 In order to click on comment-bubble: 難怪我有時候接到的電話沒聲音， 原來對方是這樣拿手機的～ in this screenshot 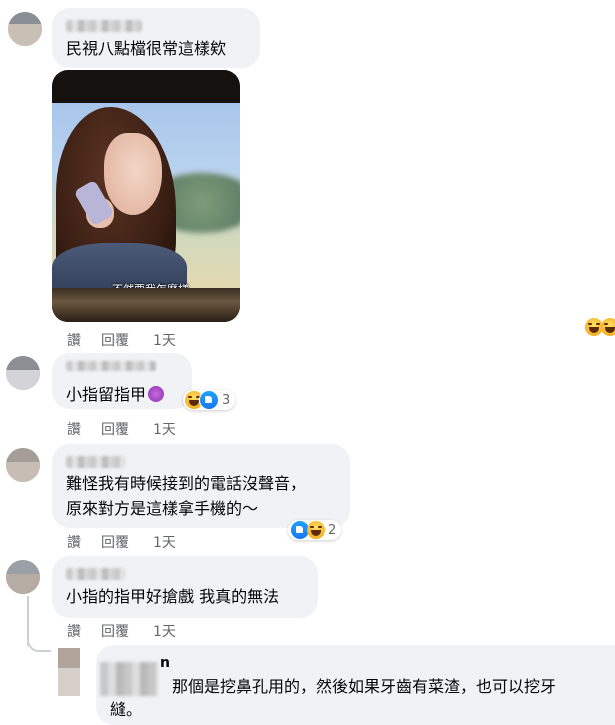, I will do `click(201, 486)`.